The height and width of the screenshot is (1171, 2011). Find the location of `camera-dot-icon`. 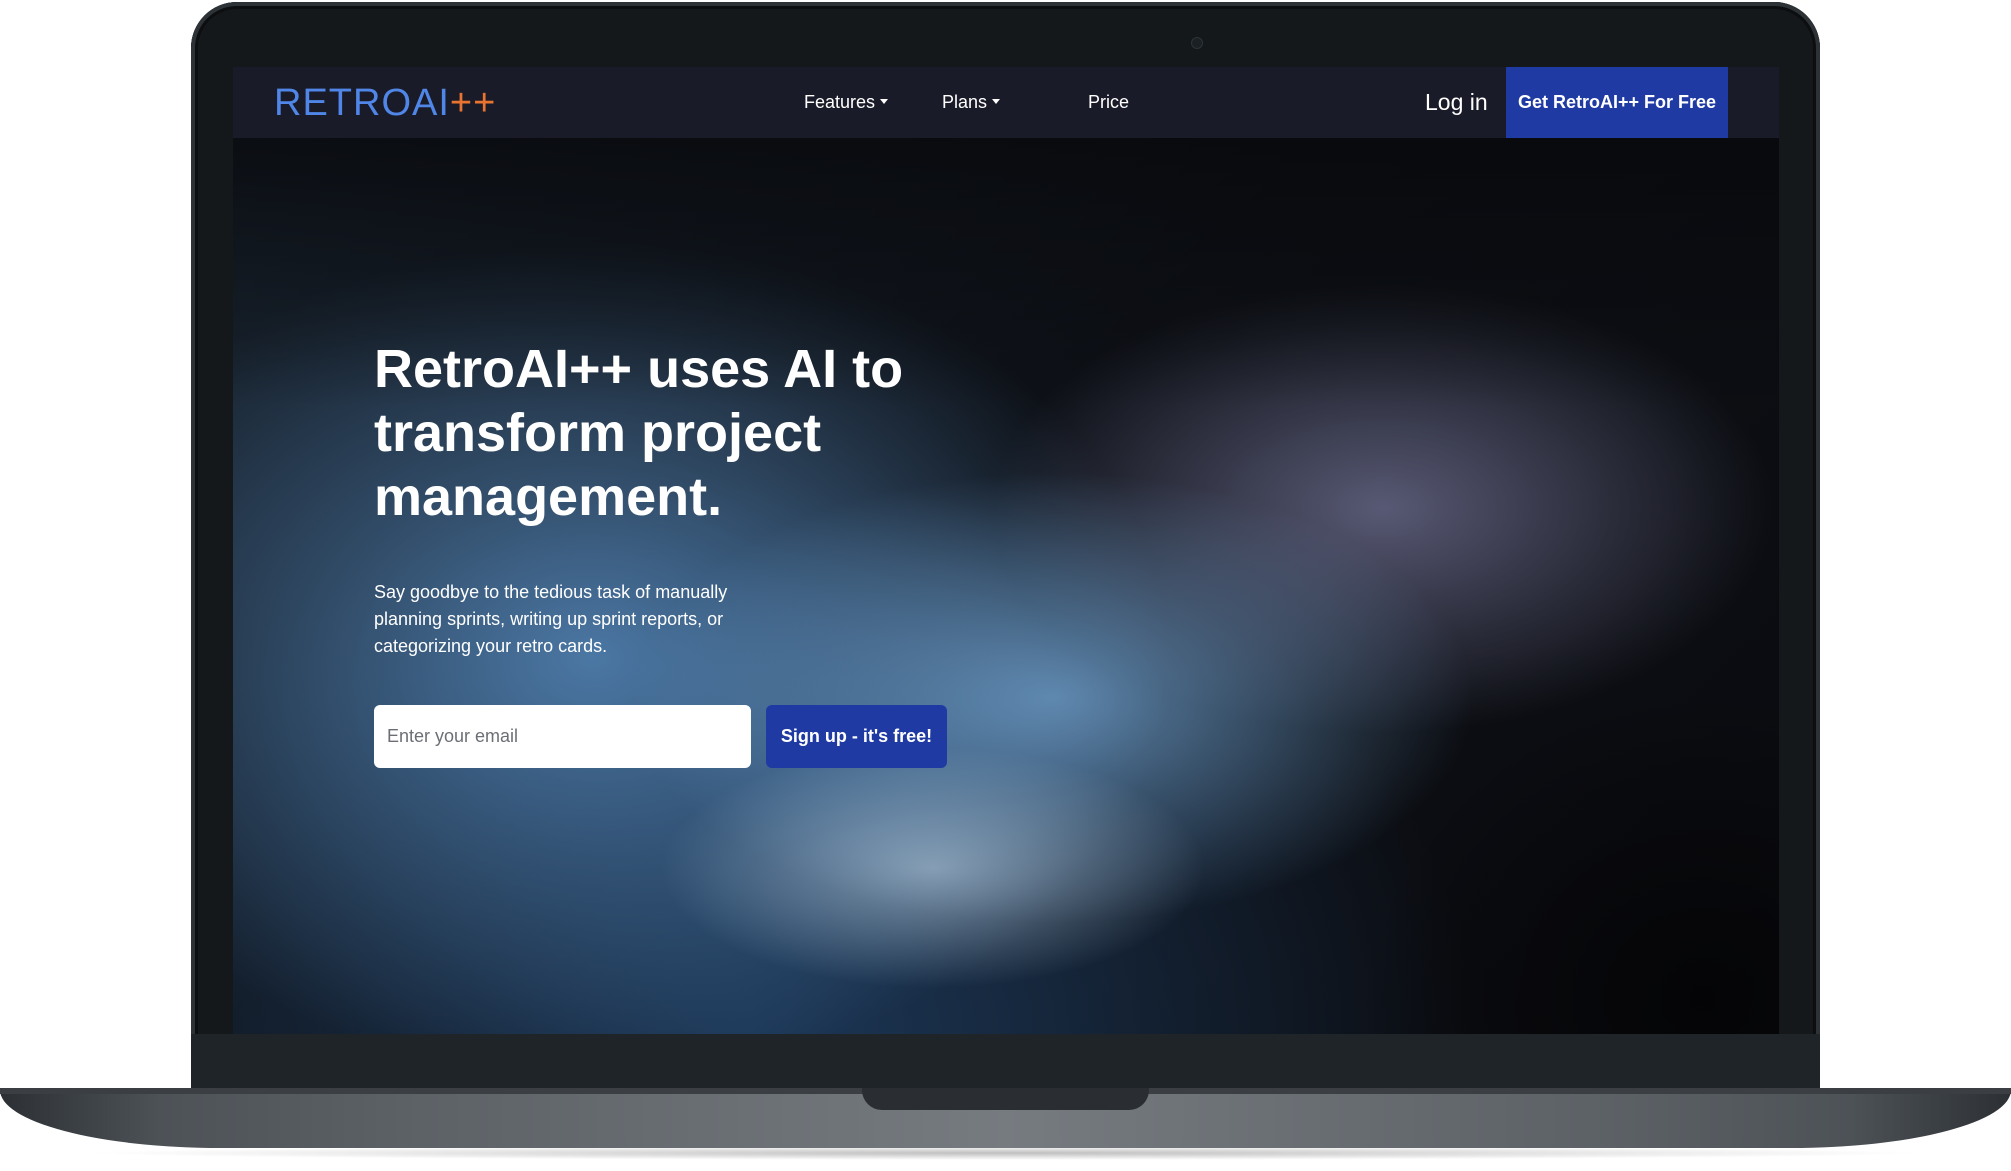

camera-dot-icon is located at coordinates (1197, 43).